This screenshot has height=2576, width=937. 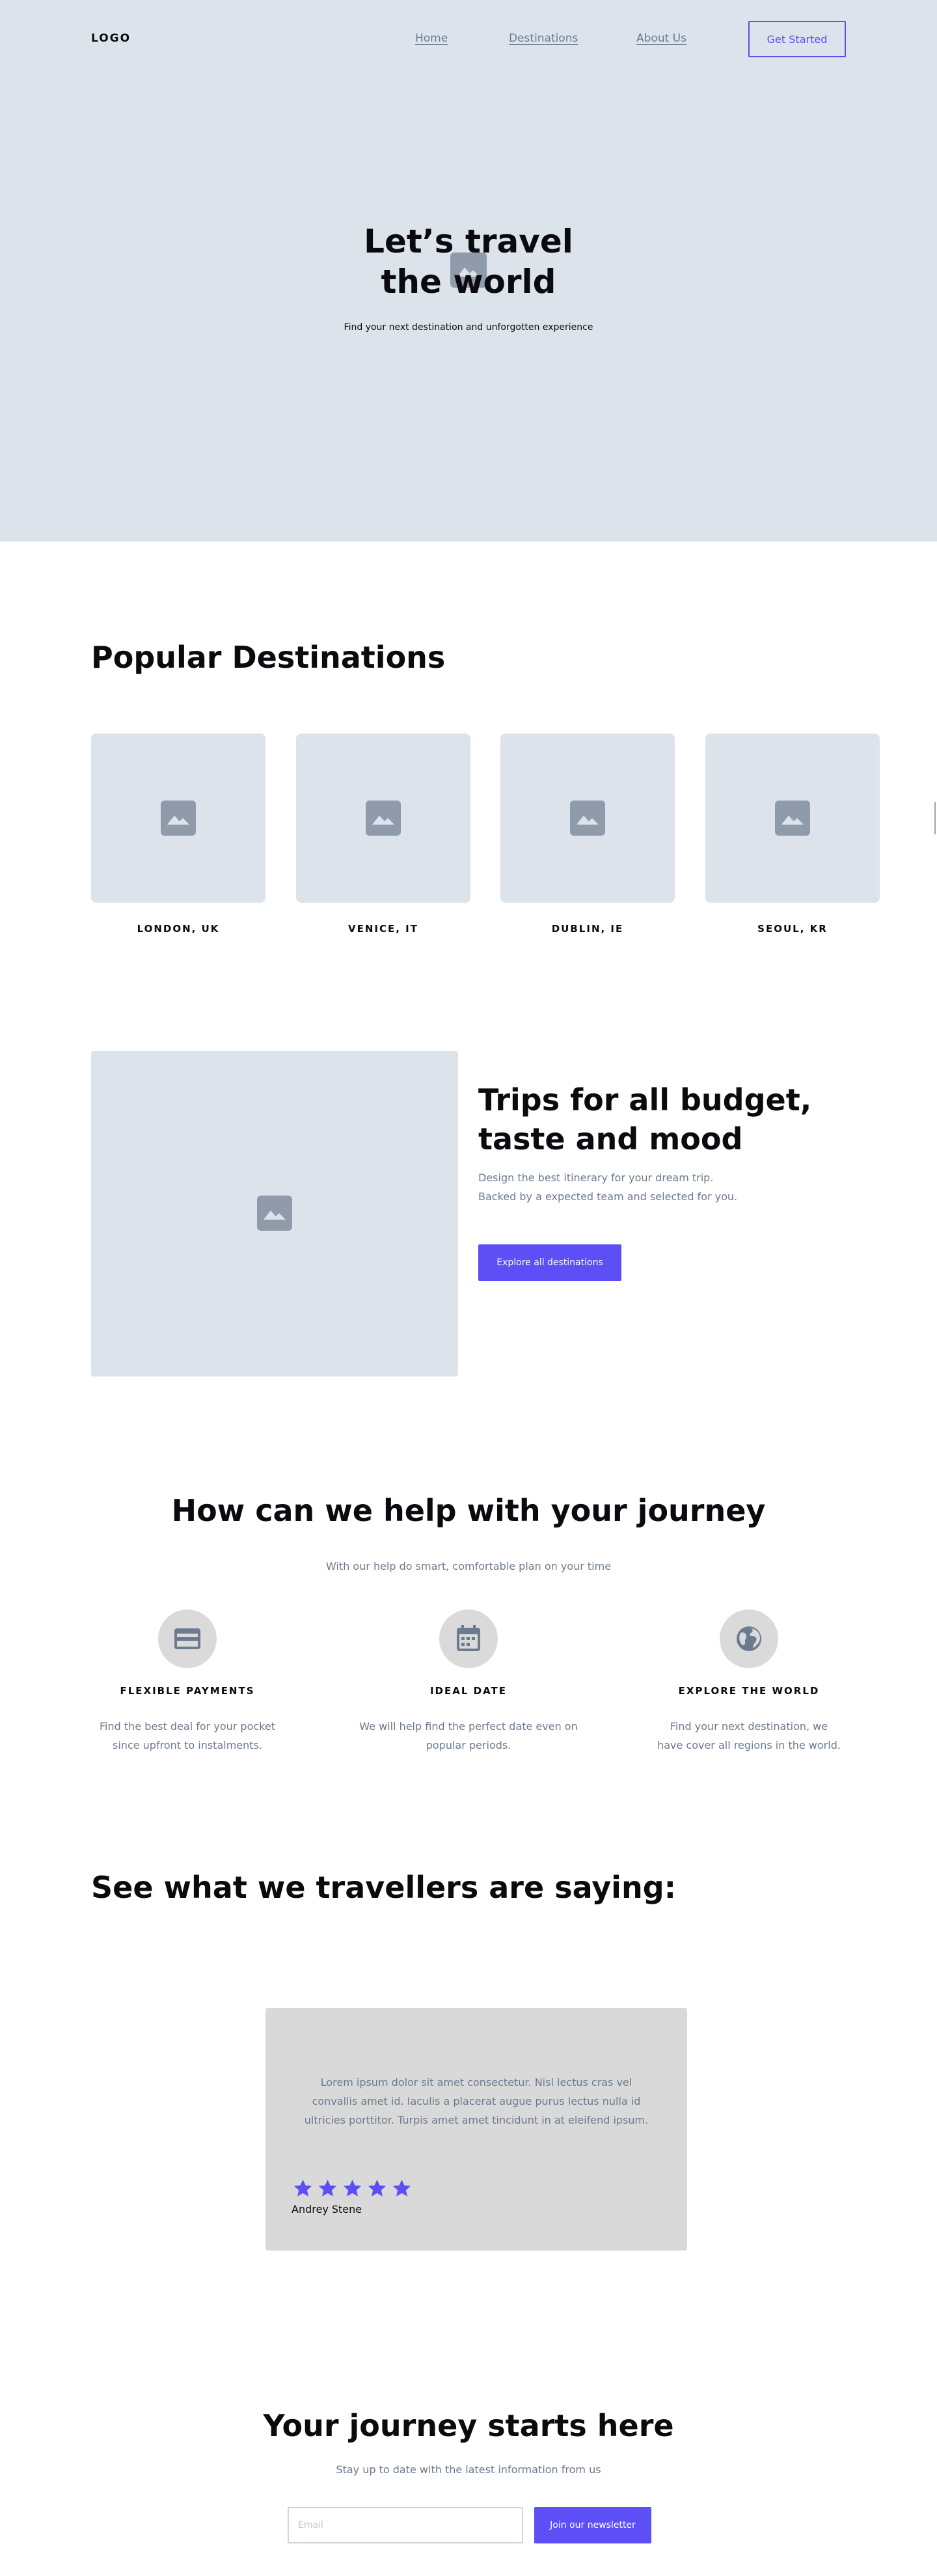 I want to click on trips-image, so click(x=275, y=1214).